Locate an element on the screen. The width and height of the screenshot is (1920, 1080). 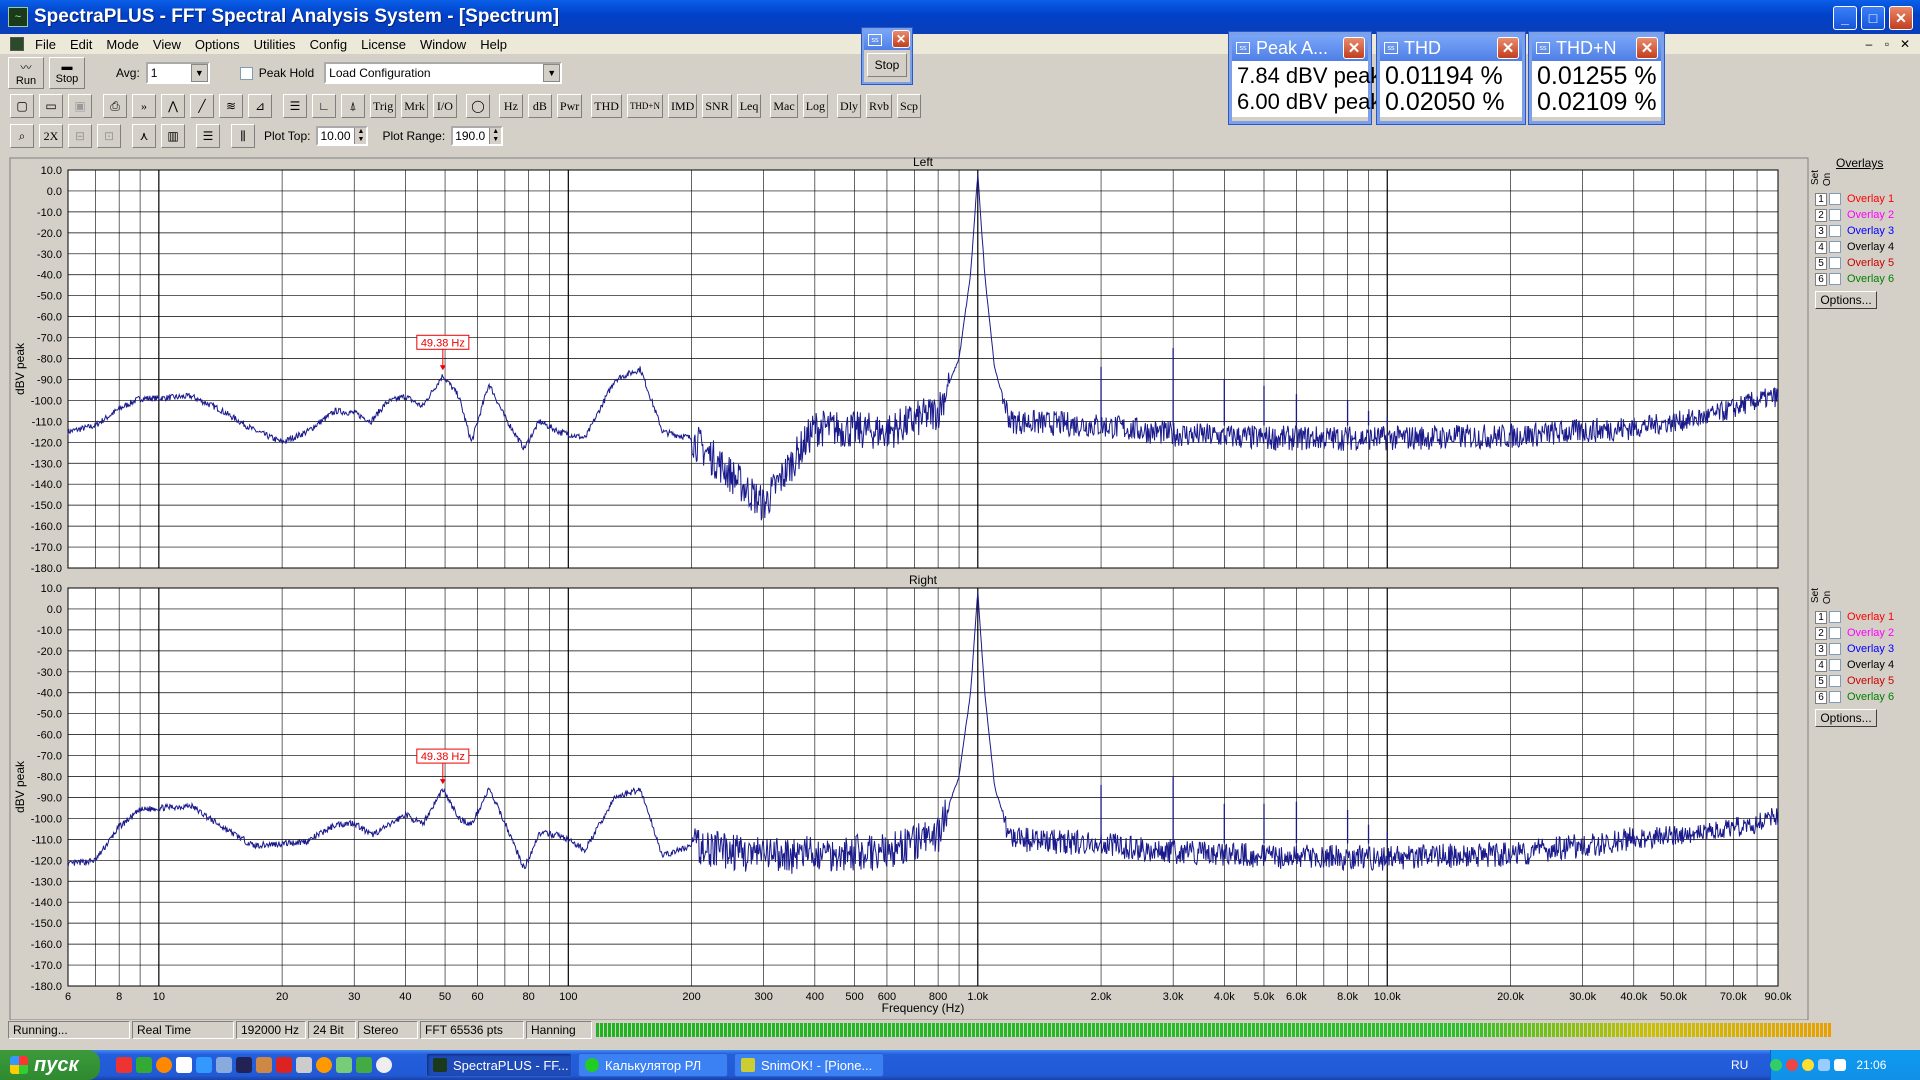
menu-options: Options is located at coordinates (217, 44).